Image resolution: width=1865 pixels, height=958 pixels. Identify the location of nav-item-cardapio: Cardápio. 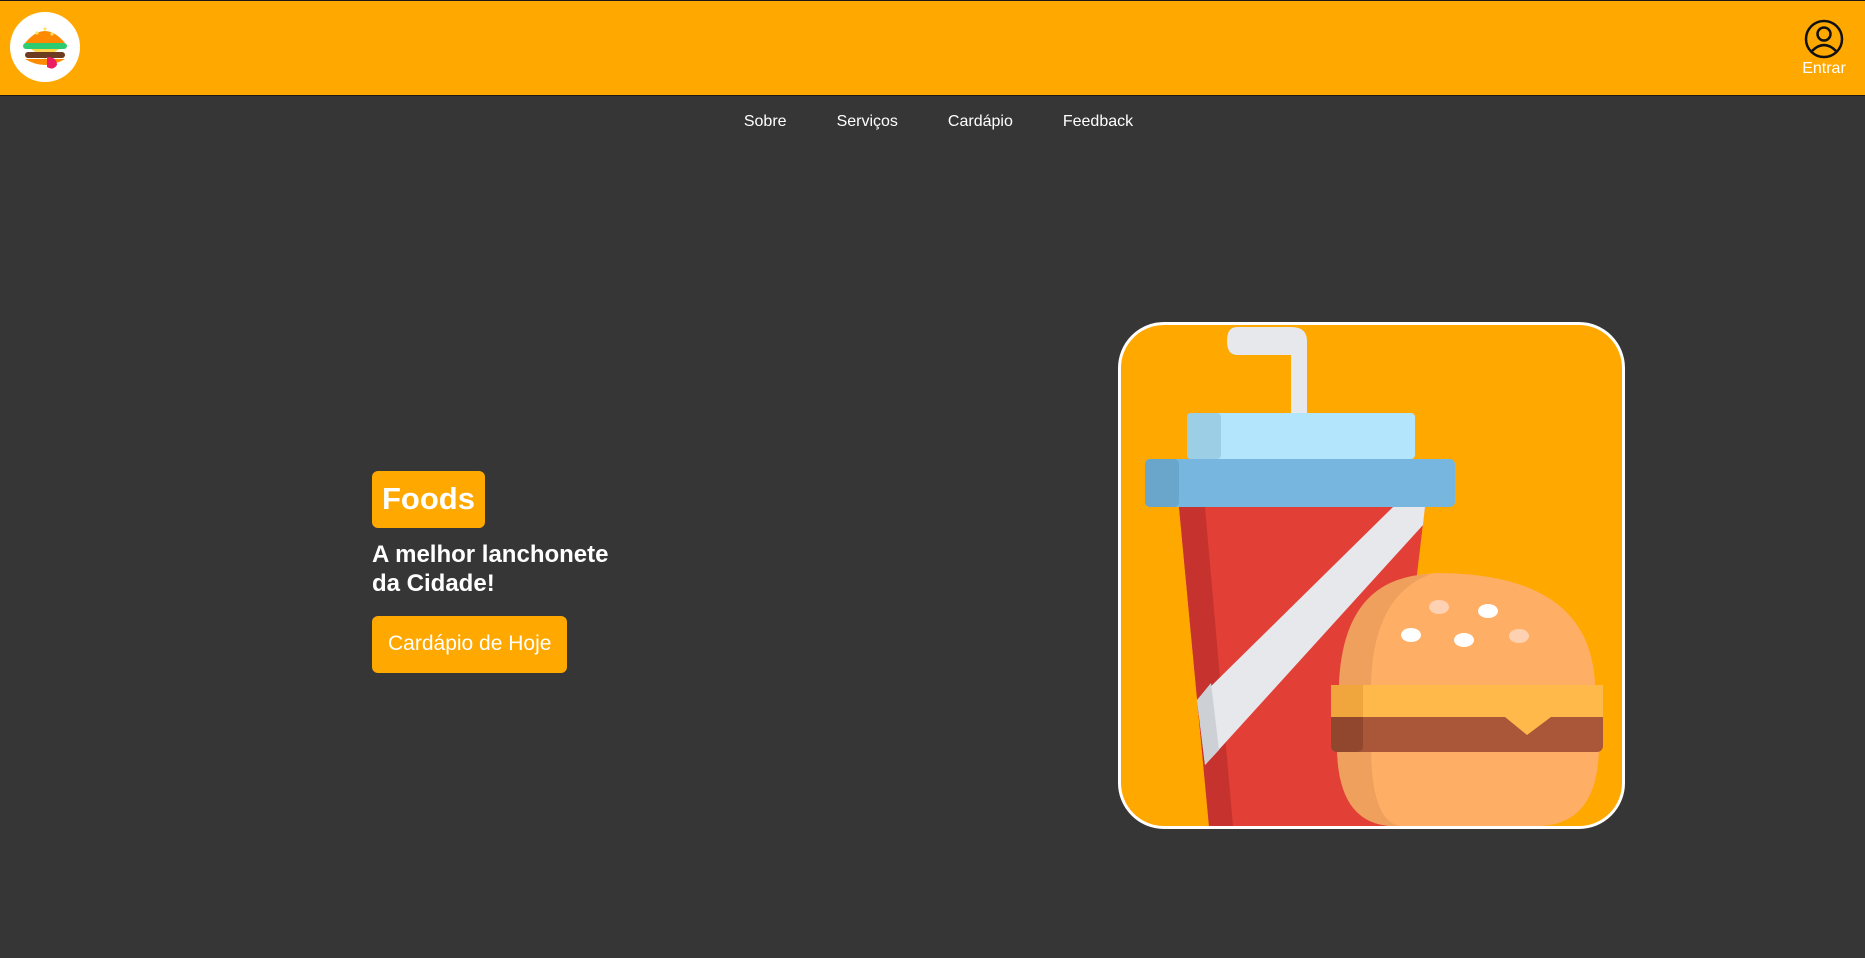
(980, 122).